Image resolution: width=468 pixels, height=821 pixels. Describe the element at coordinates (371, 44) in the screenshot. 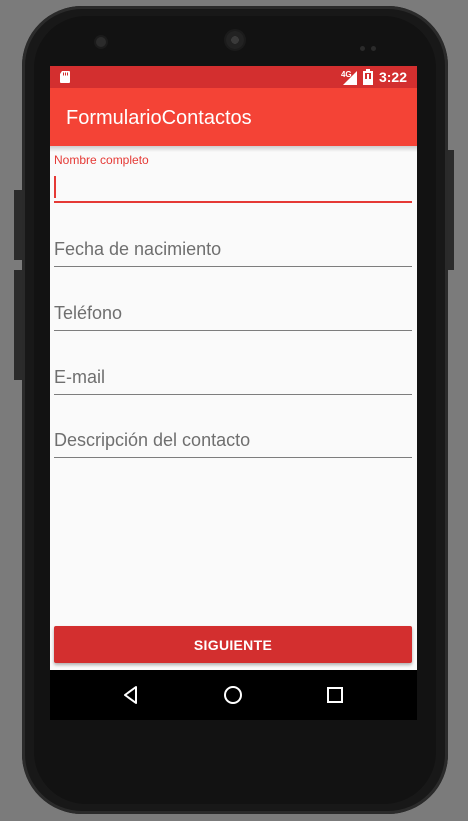

I see `proximity-sensors` at that location.